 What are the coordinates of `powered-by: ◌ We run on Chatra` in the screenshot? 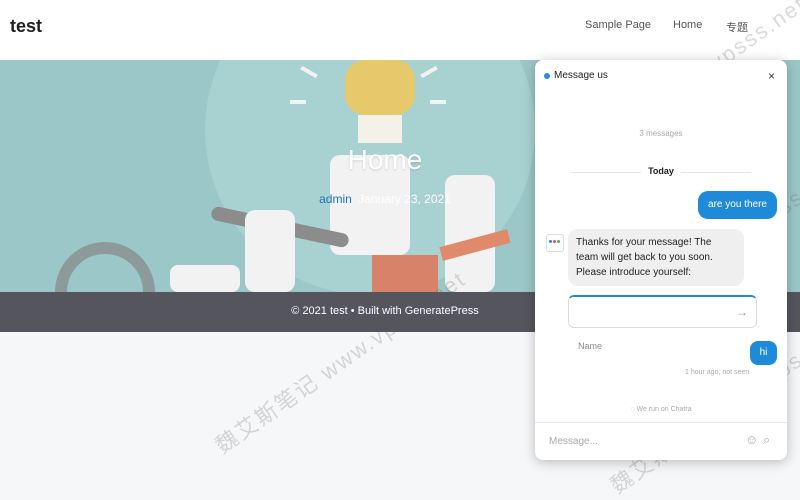 It's located at (661, 409).